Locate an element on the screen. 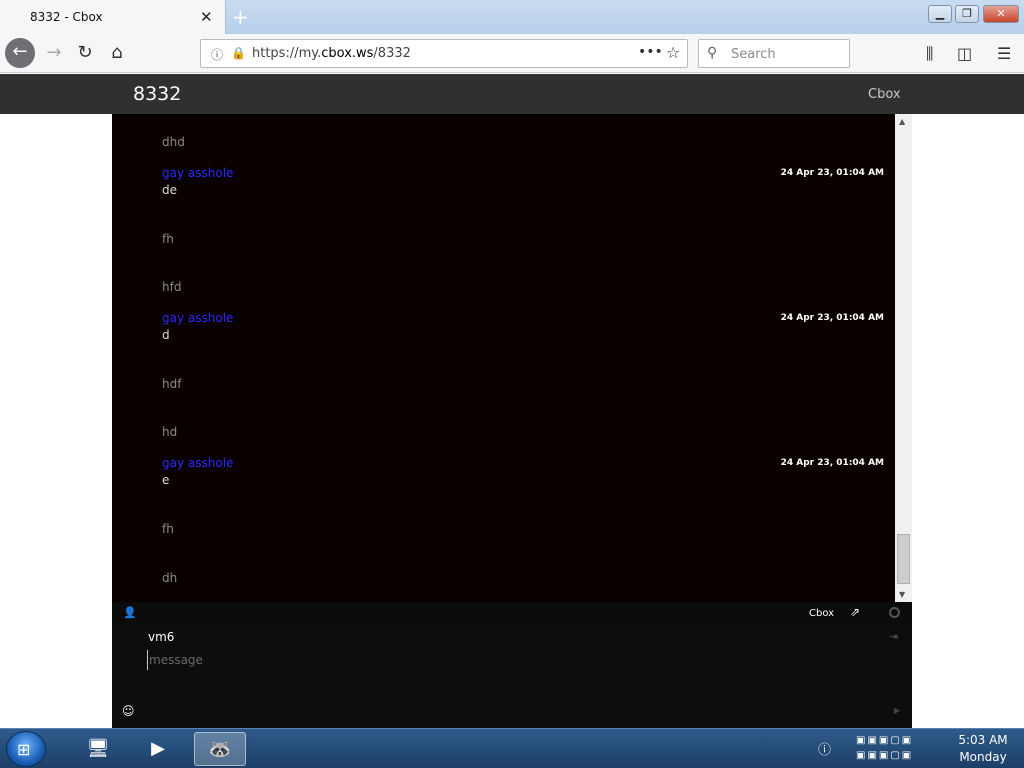 This screenshot has height=768, width=1024. system-clock: 5:03 AM Monday is located at coordinates (983, 749).